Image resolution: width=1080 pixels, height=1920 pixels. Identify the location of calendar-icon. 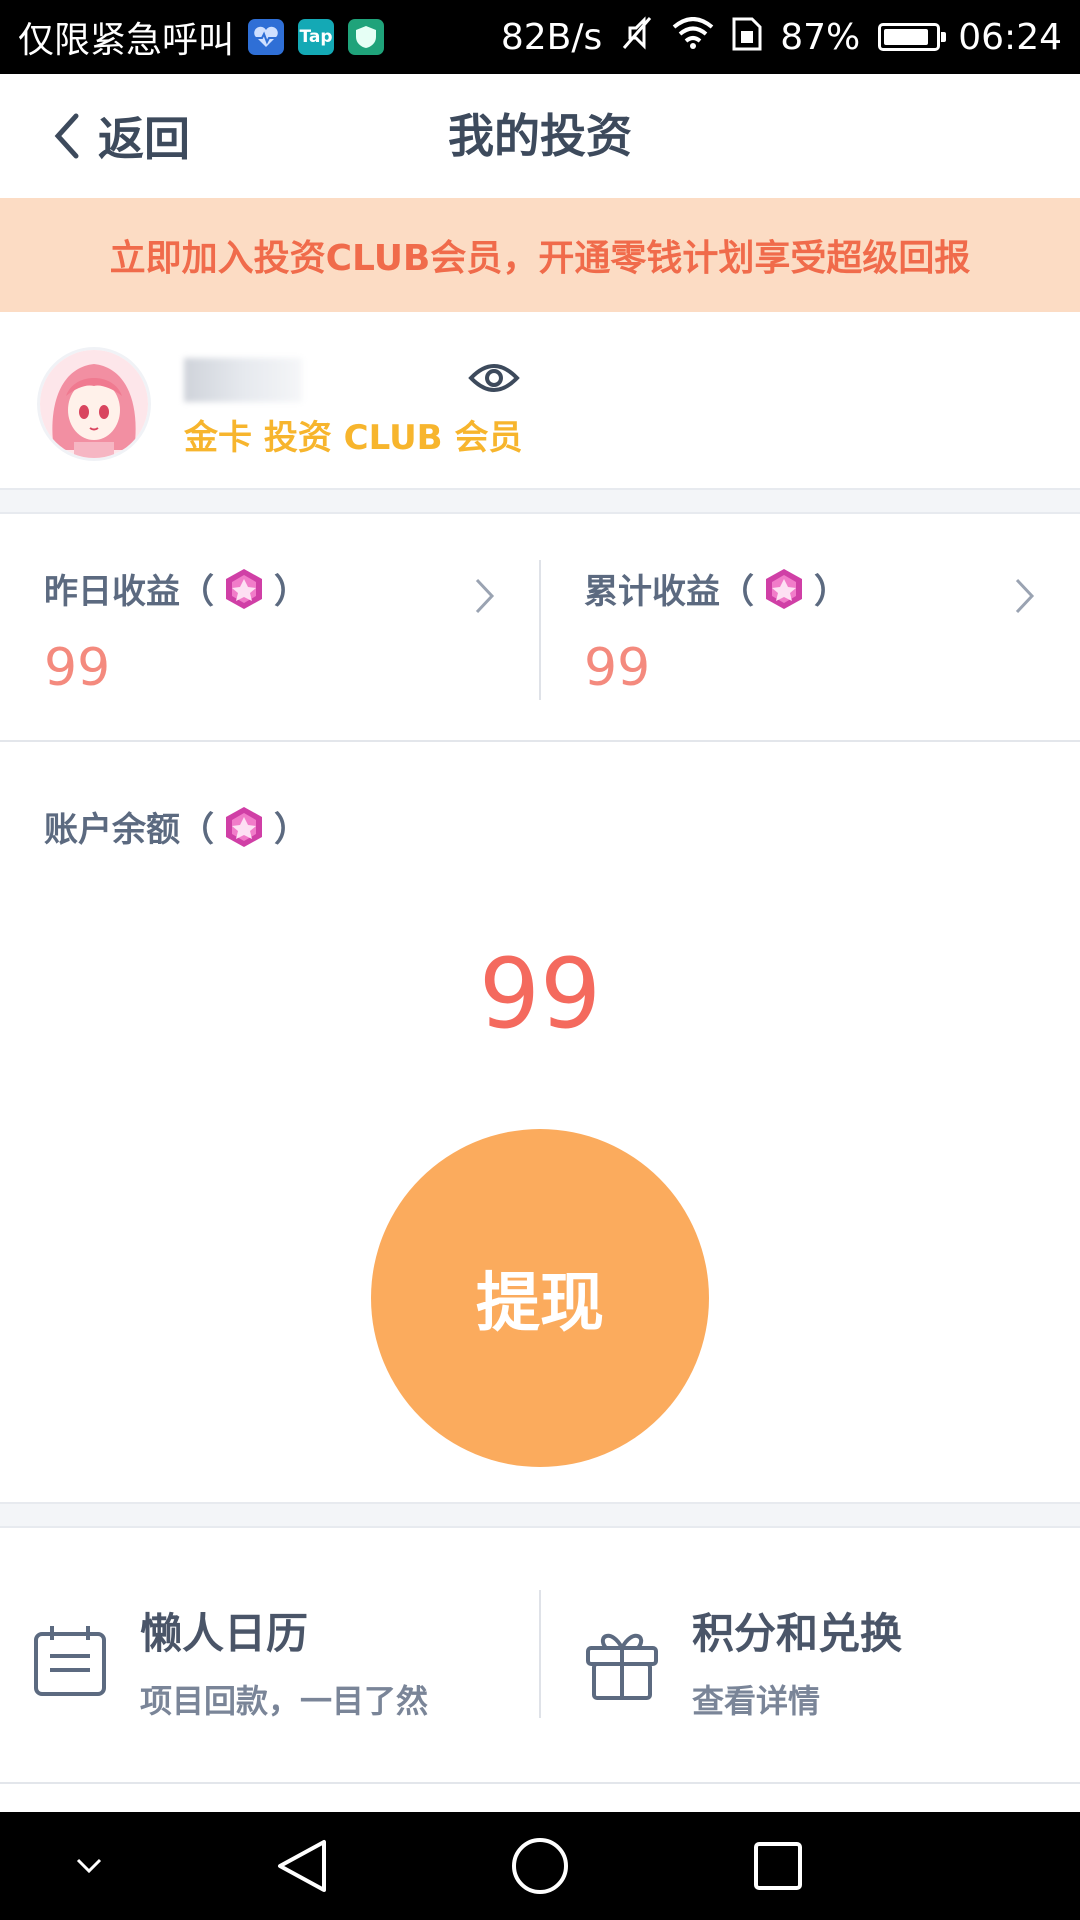
(70, 1661).